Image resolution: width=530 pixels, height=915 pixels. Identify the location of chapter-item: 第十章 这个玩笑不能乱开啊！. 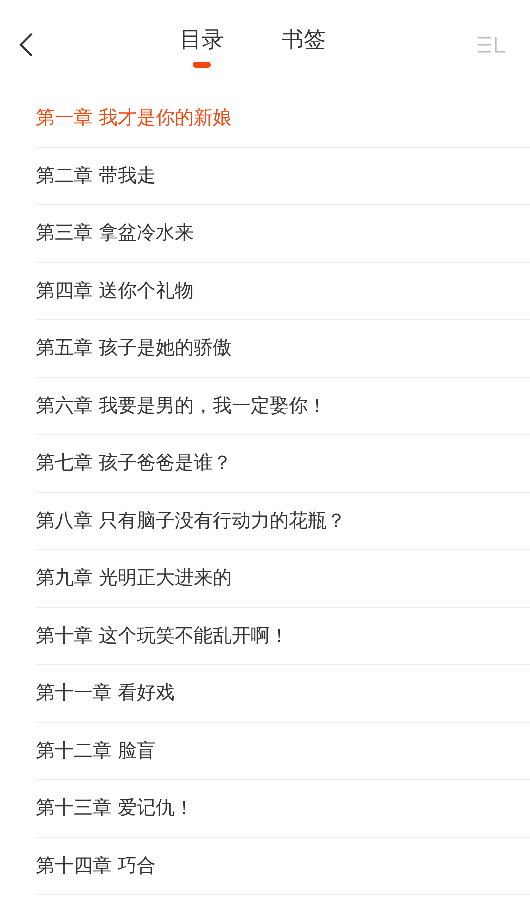
(163, 636).